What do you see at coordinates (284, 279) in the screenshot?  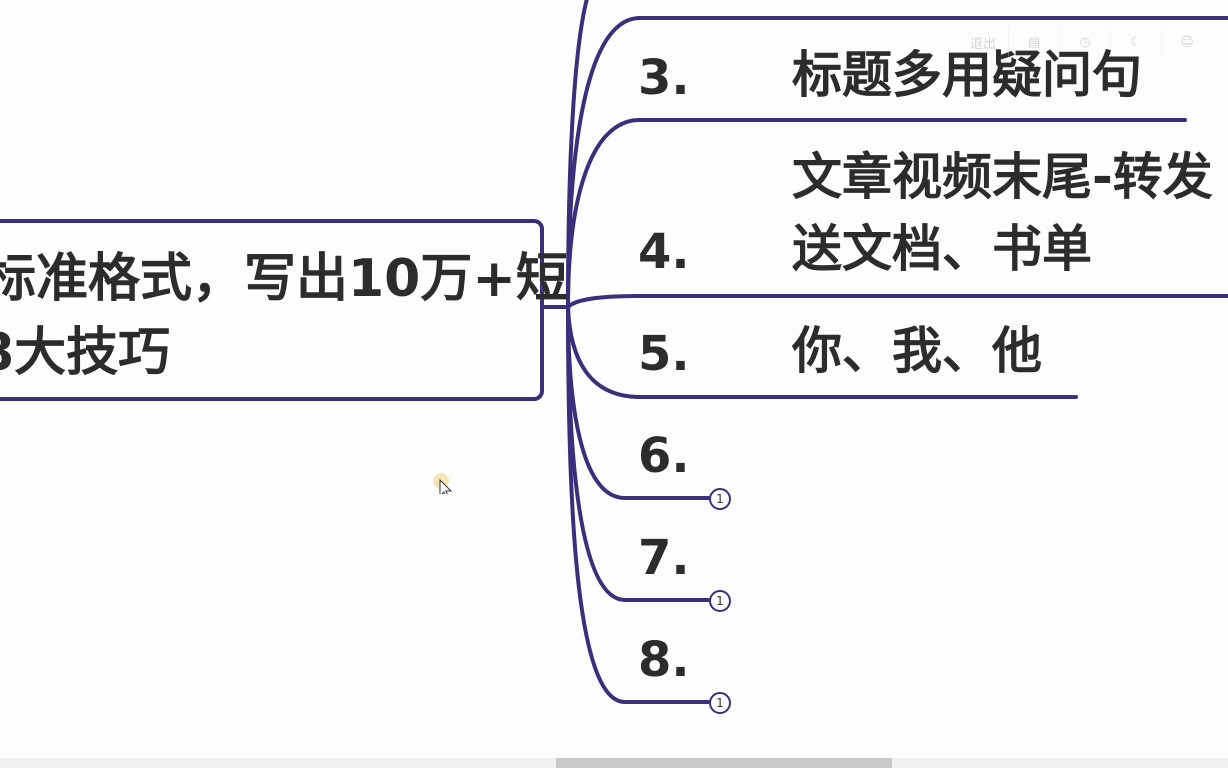 I see `root-topic-line-1: 标准格式，写出10万+短` at bounding box center [284, 279].